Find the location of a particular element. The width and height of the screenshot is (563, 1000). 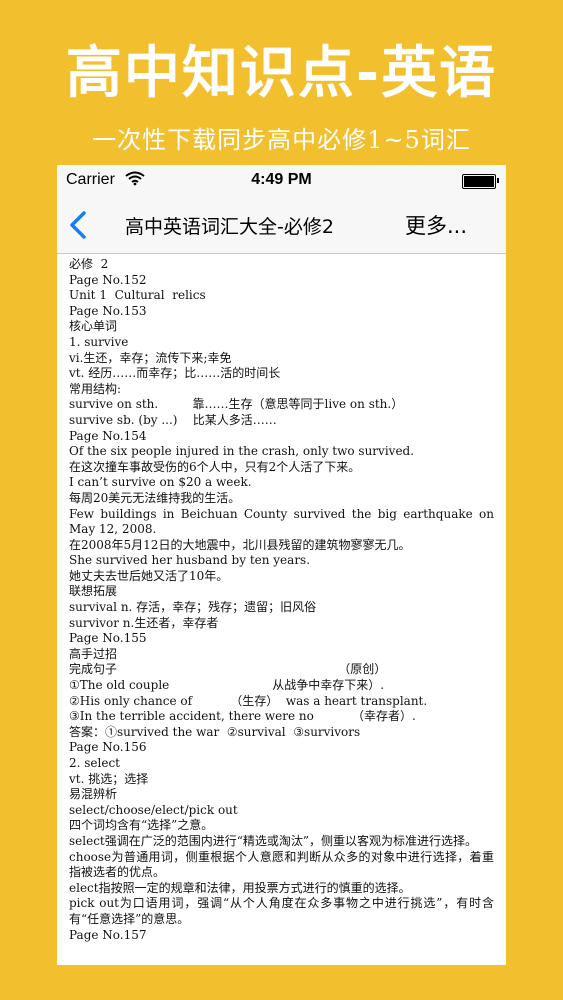

page-title: 高中英语词汇大全-必修2 is located at coordinates (229, 227).